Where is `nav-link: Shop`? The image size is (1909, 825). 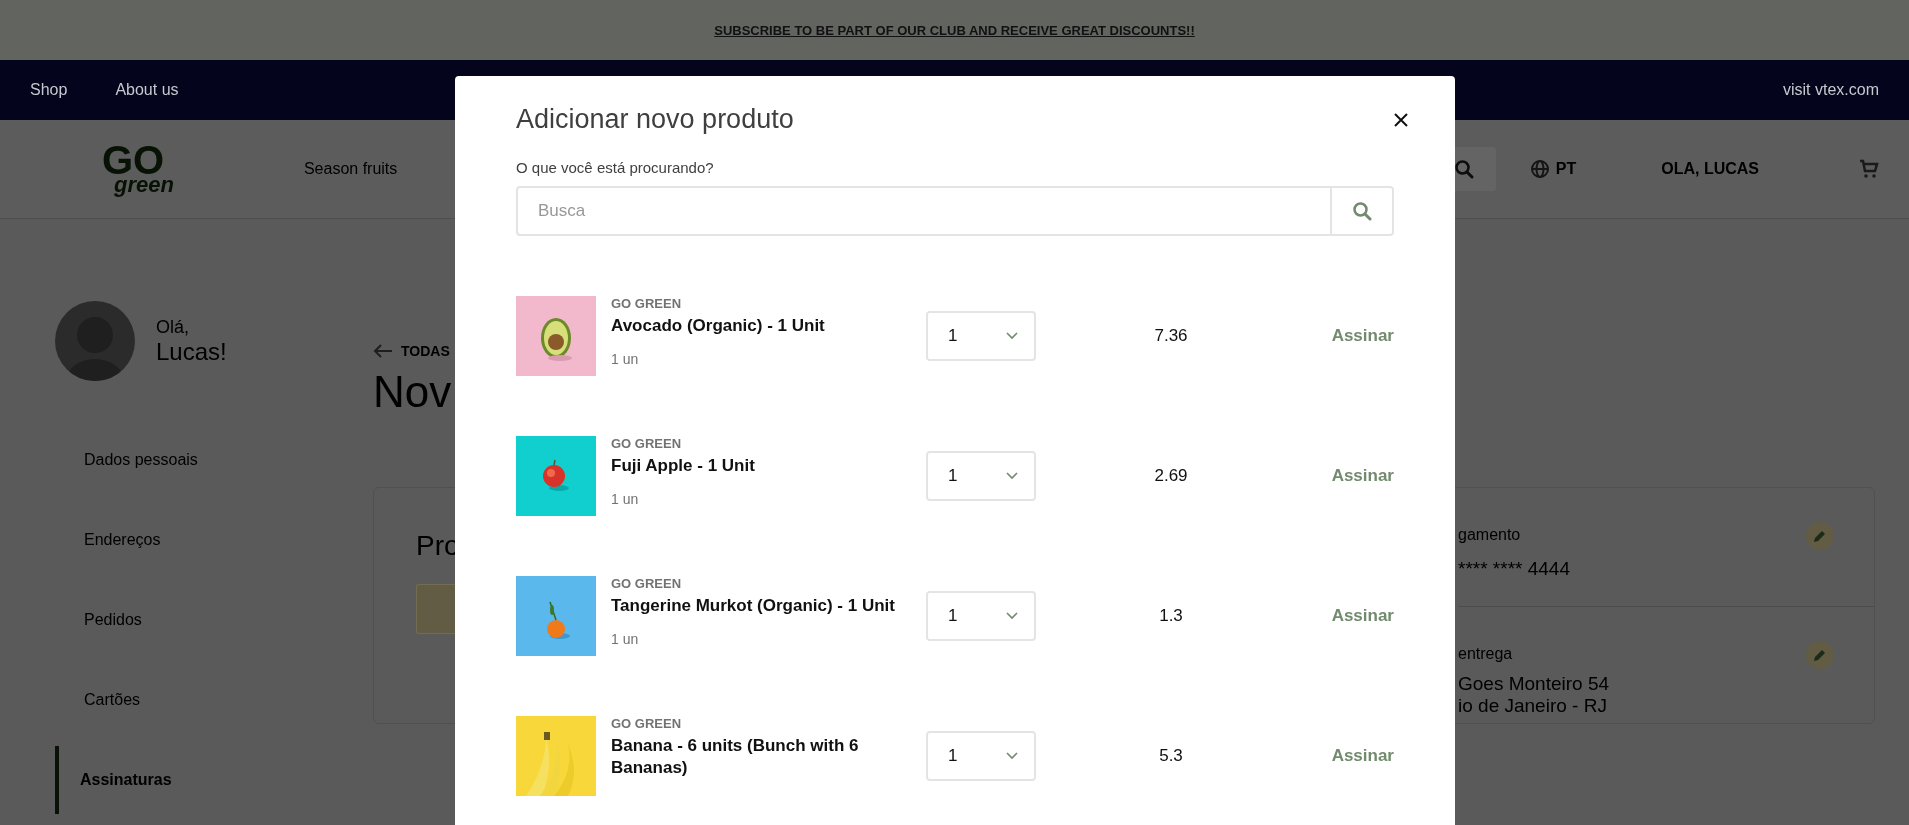 nav-link: Shop is located at coordinates (49, 90).